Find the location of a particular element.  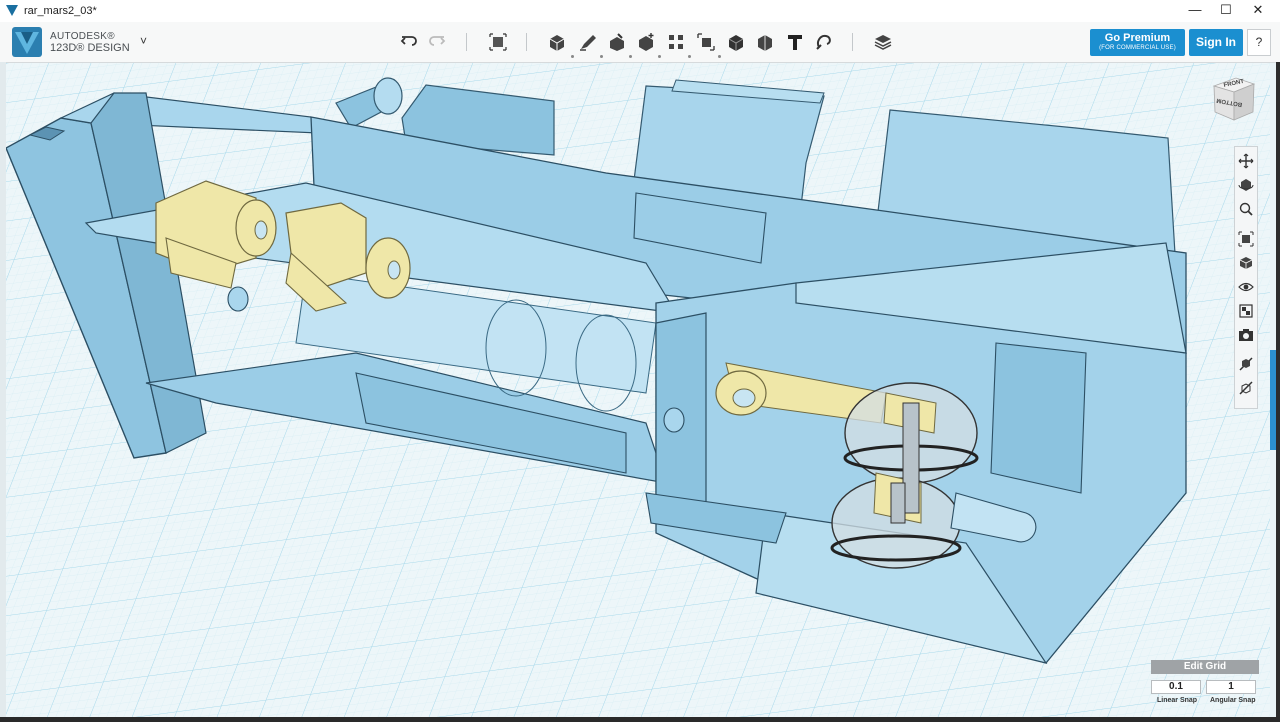

primitives-icon is located at coordinates (557, 43).